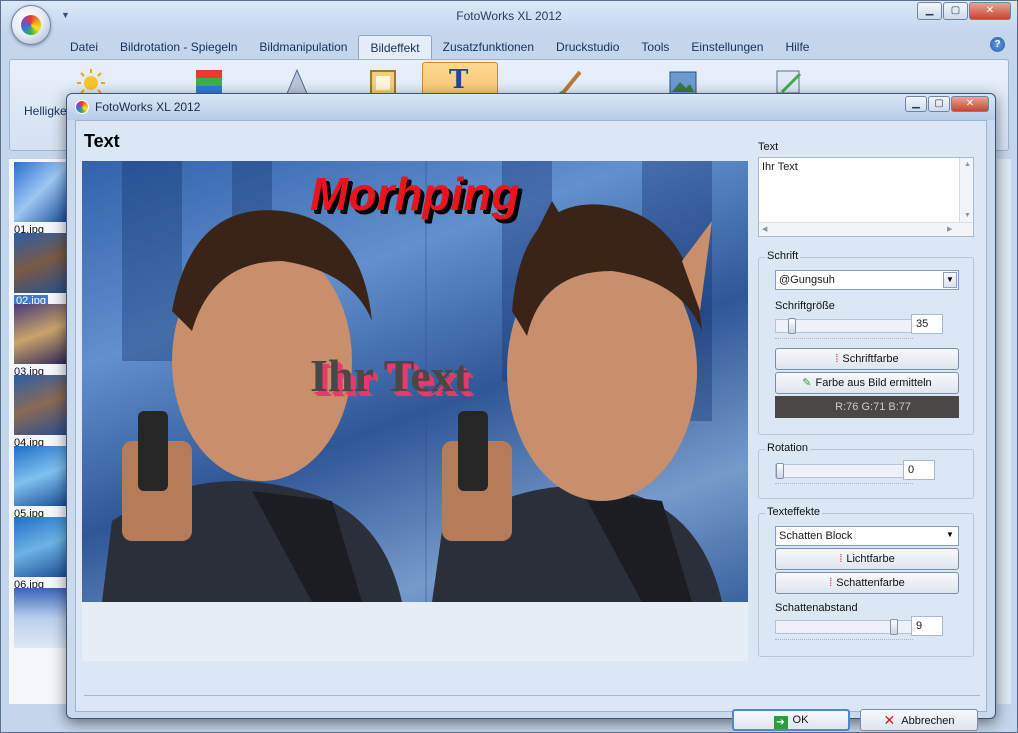 This screenshot has height=733, width=1018. I want to click on section-title: Text, so click(102, 141).